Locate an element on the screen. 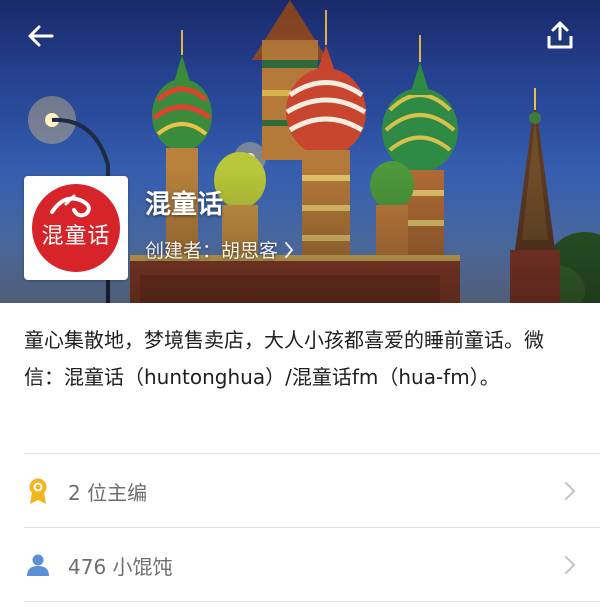  creator-link: 创建者：胡思客 is located at coordinates (219, 249).